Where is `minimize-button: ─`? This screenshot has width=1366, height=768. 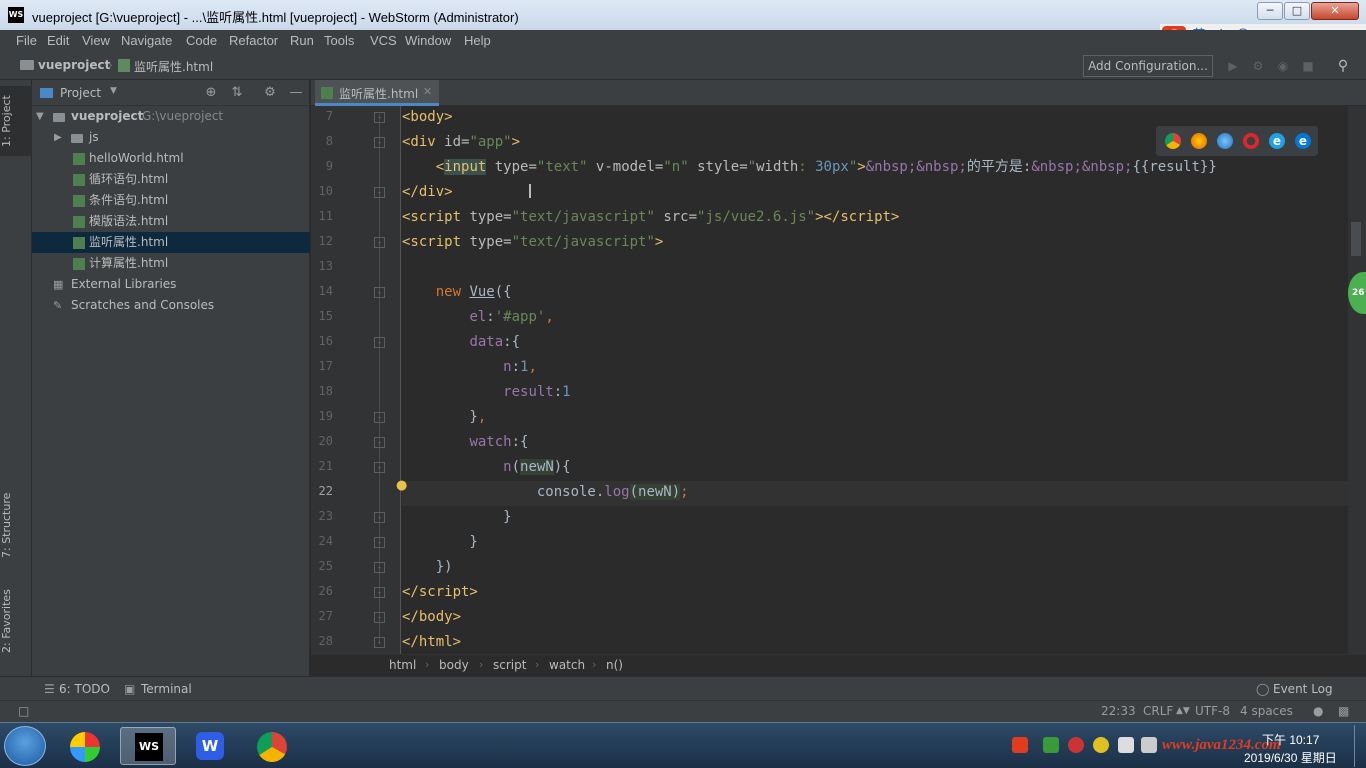 minimize-button: ─ is located at coordinates (1270, 11).